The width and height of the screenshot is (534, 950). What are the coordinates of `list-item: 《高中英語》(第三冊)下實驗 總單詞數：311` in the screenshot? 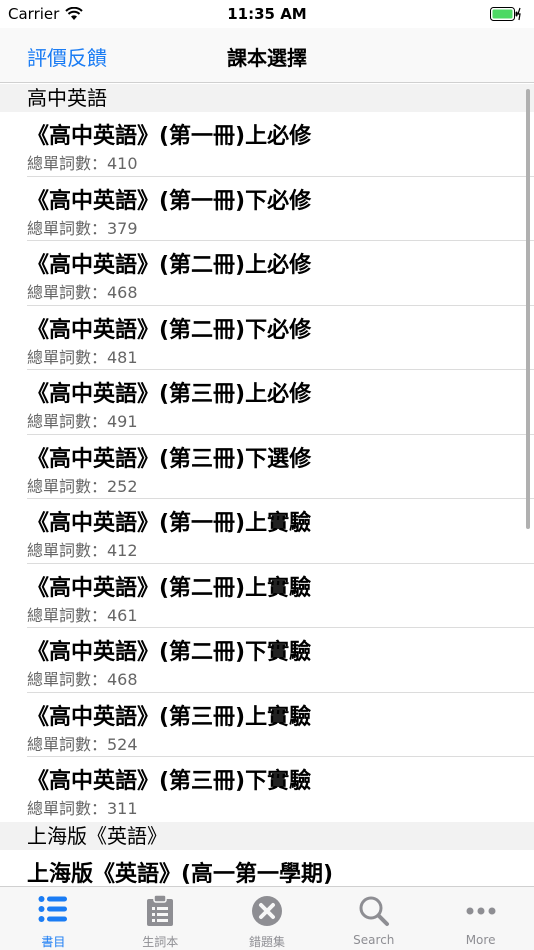 It's located at (267, 789).